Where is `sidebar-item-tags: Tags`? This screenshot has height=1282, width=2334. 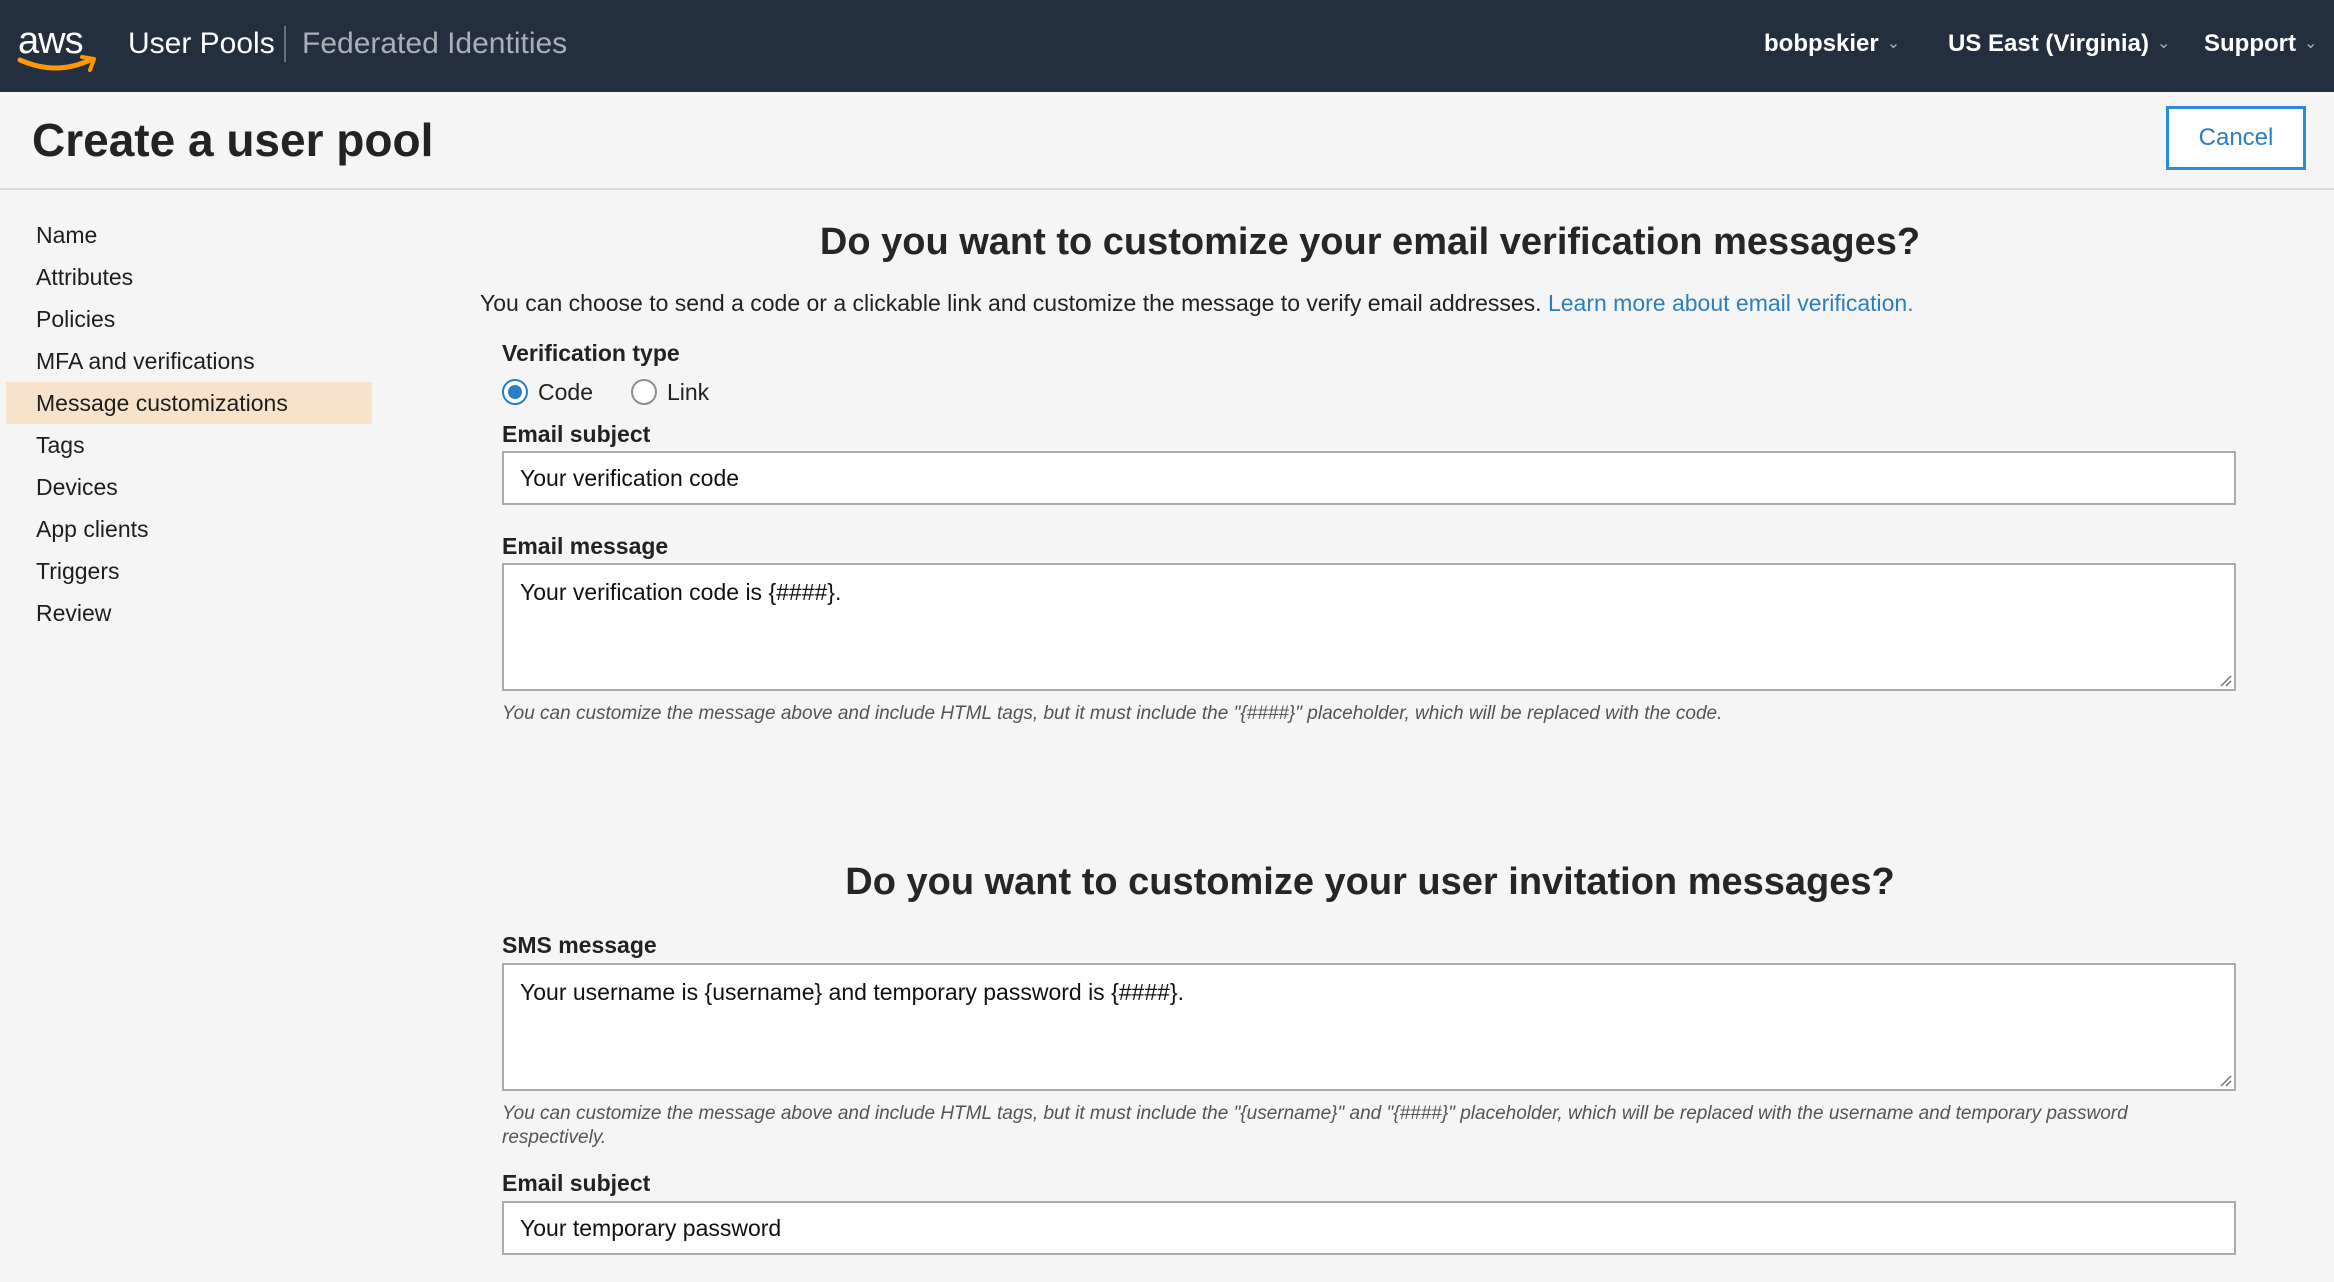 sidebar-item-tags: Tags is located at coordinates (189, 445).